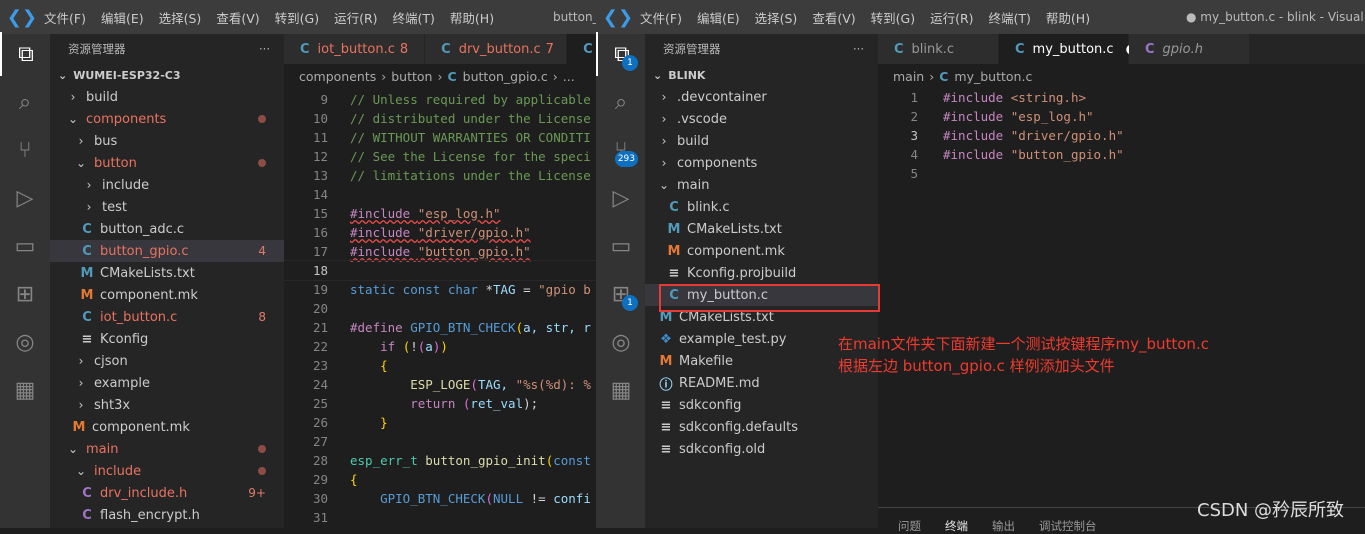 This screenshot has width=1365, height=534. I want to click on tree-item-label: flash_encrypt.h, so click(150, 515).